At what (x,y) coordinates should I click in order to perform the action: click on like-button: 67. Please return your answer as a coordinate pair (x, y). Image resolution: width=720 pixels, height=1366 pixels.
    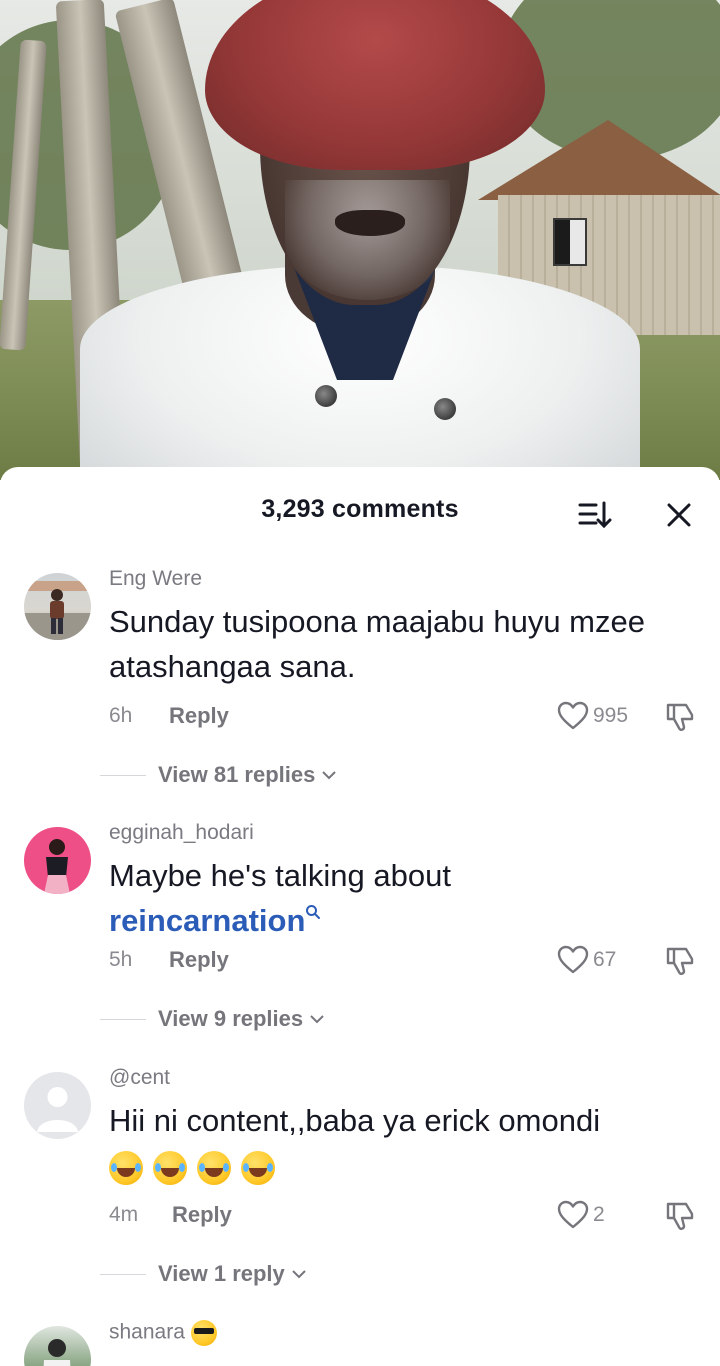
    Looking at the image, I should click on (586, 960).